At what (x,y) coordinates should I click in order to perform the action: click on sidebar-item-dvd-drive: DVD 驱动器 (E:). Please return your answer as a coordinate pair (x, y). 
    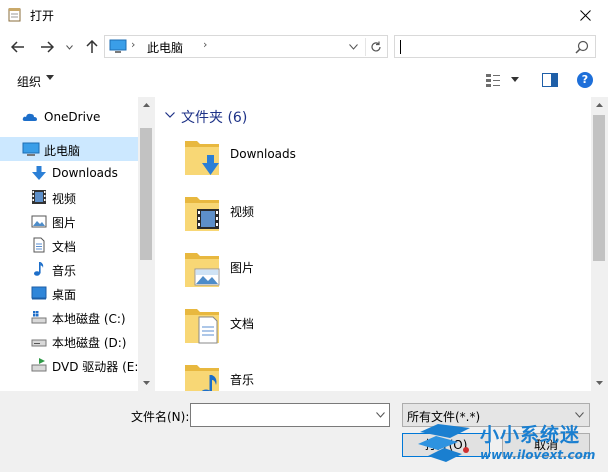
    Looking at the image, I should click on (71, 365).